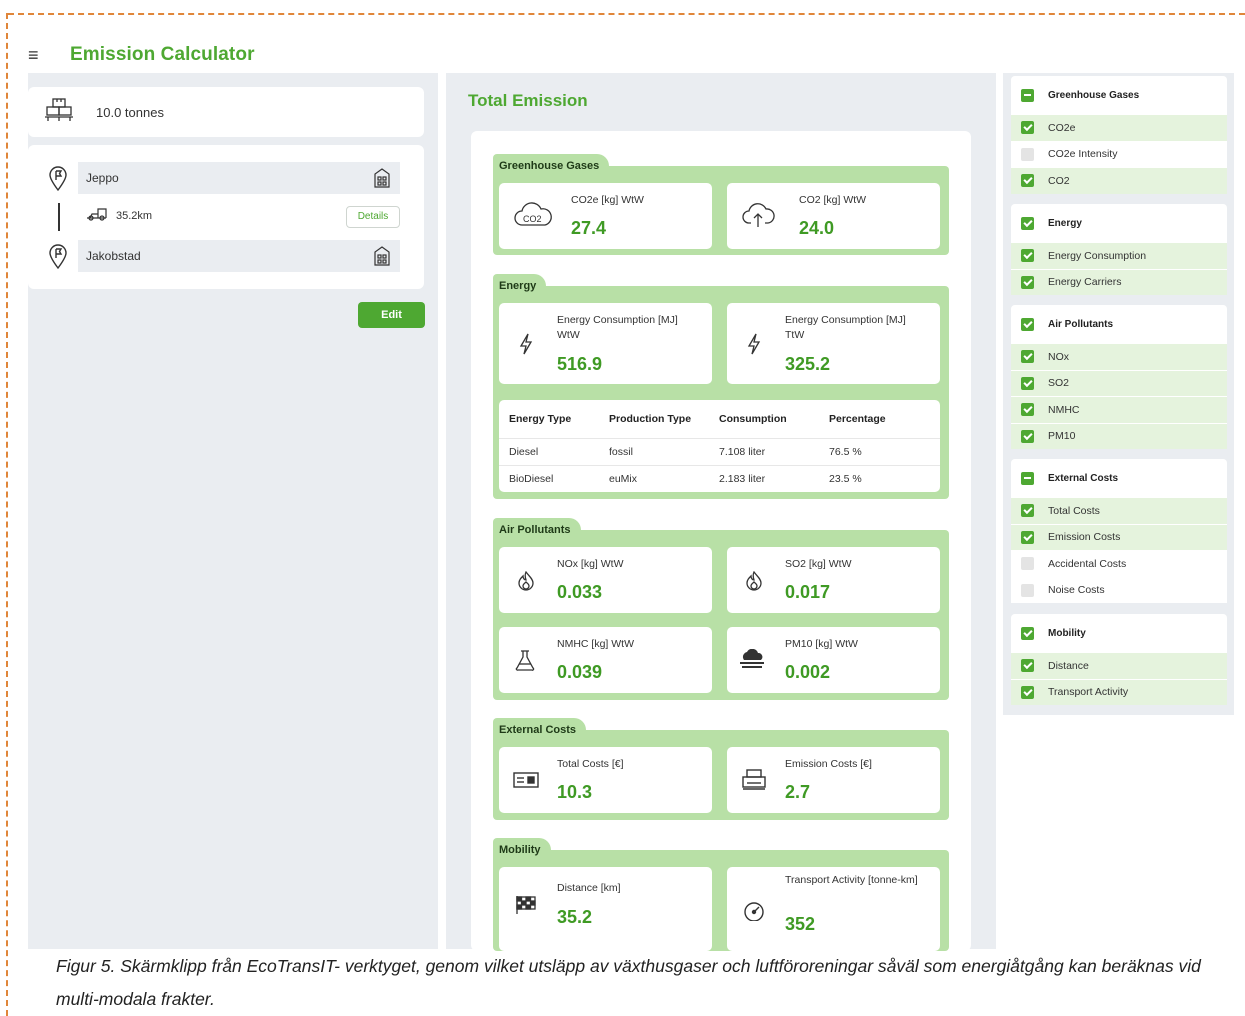 Image resolution: width=1245 pixels, height=1016 pixels. What do you see at coordinates (752, 662) in the screenshot?
I see `smog-icon` at bounding box center [752, 662].